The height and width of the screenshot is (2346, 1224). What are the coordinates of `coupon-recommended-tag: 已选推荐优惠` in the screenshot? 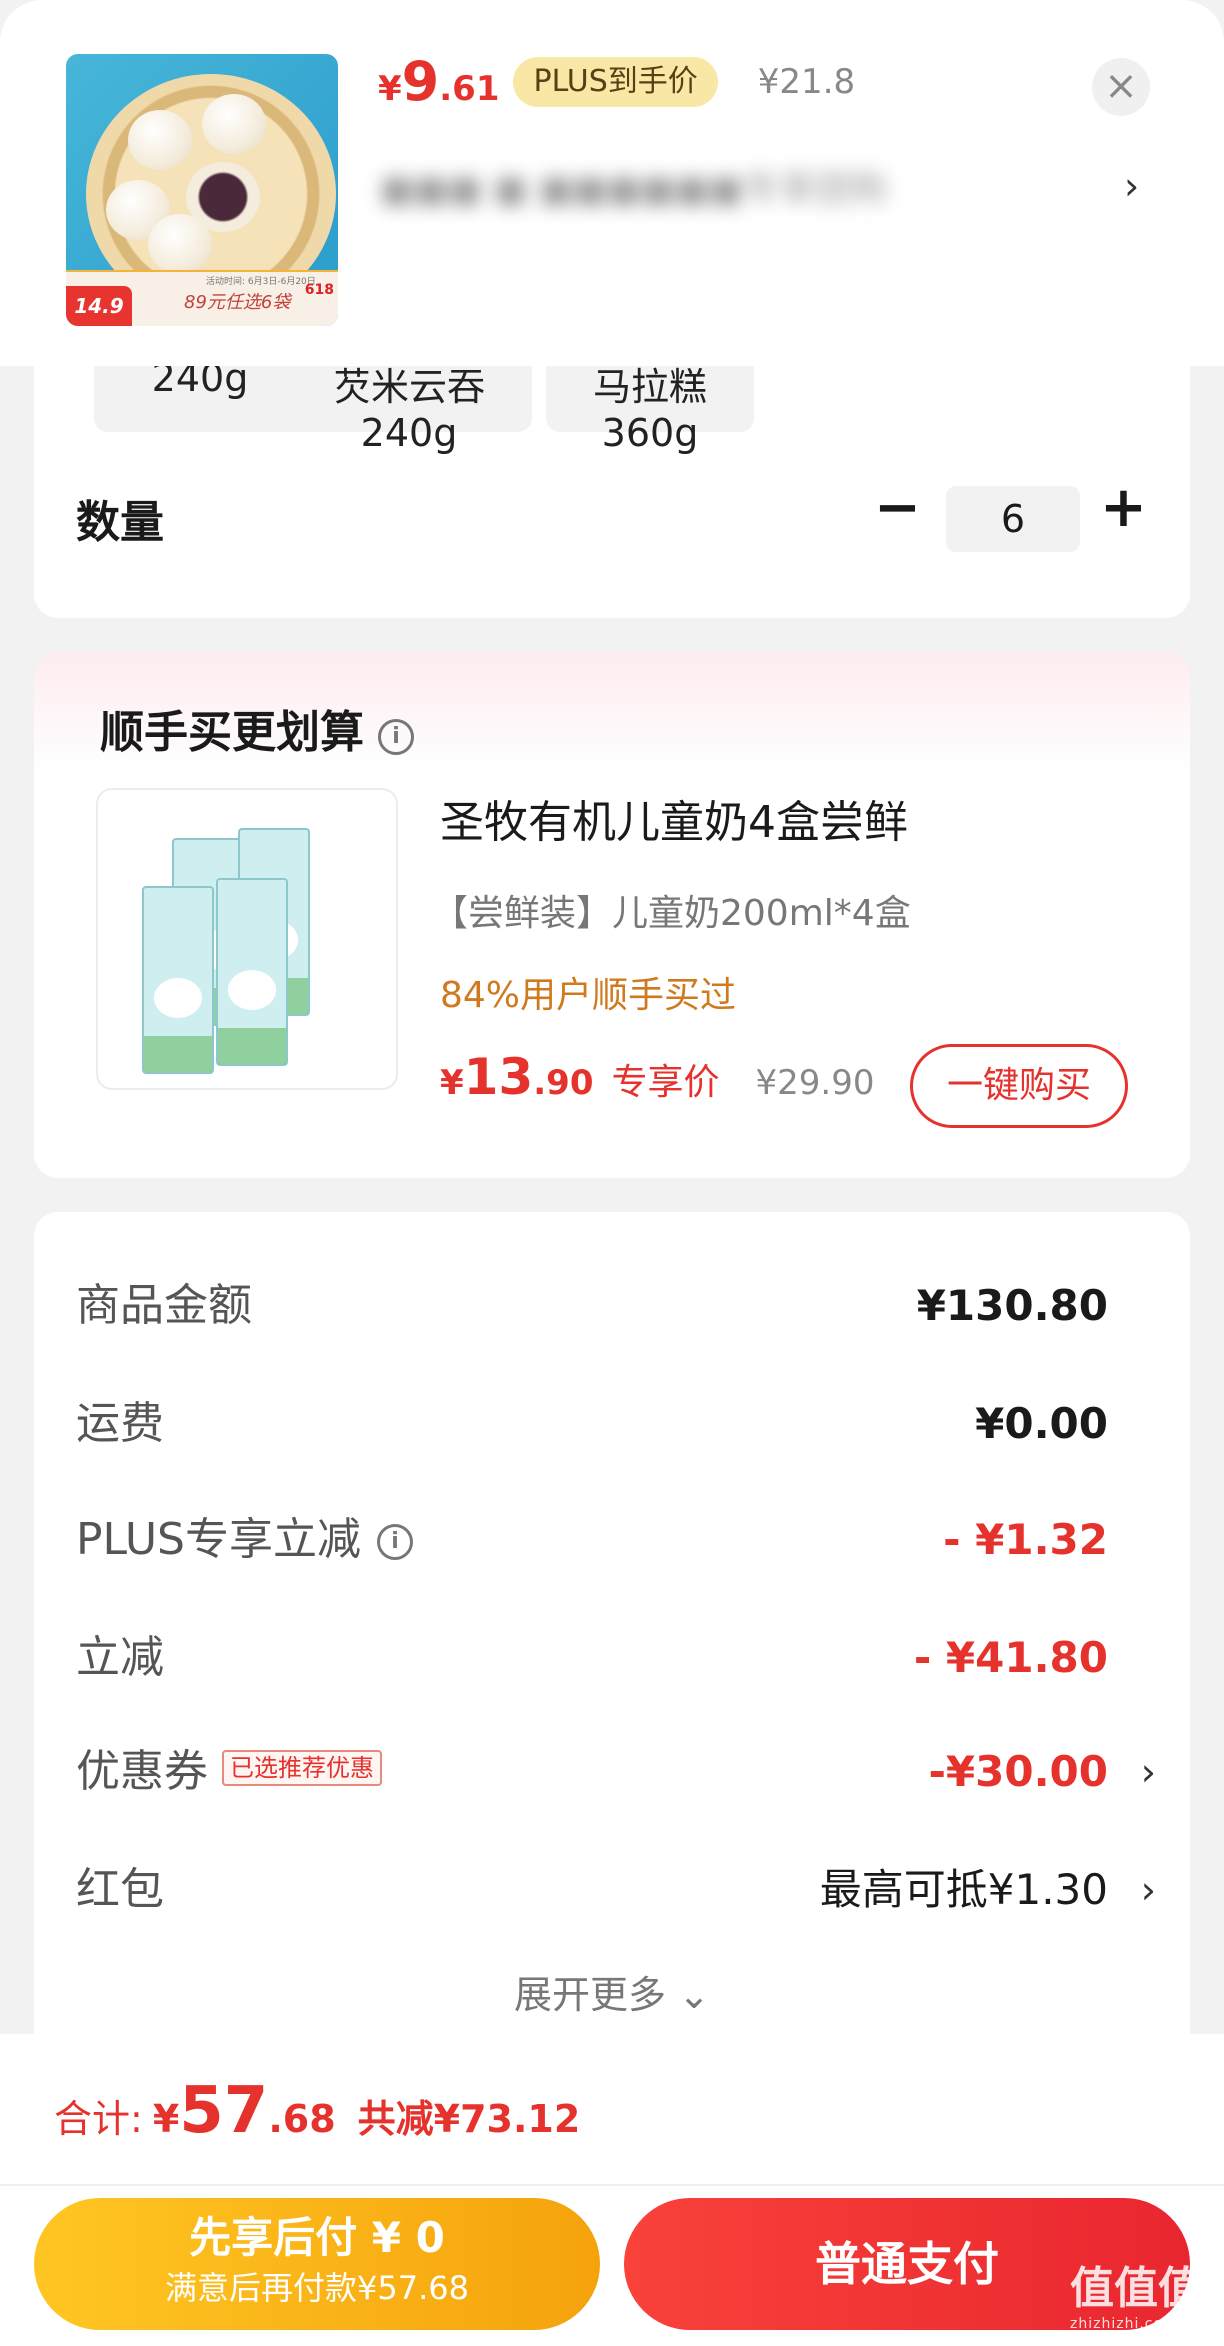 It's located at (302, 1768).